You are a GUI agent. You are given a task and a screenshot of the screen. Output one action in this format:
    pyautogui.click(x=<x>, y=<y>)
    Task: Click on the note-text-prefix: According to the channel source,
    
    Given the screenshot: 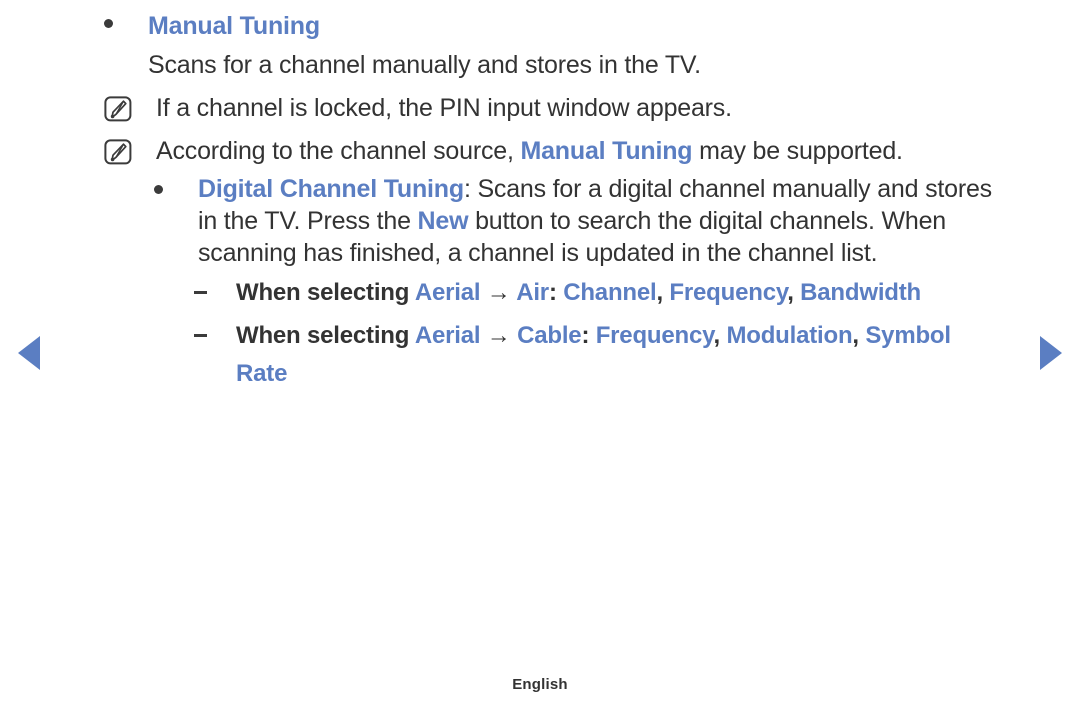 What is the action you would take?
    pyautogui.click(x=338, y=151)
    